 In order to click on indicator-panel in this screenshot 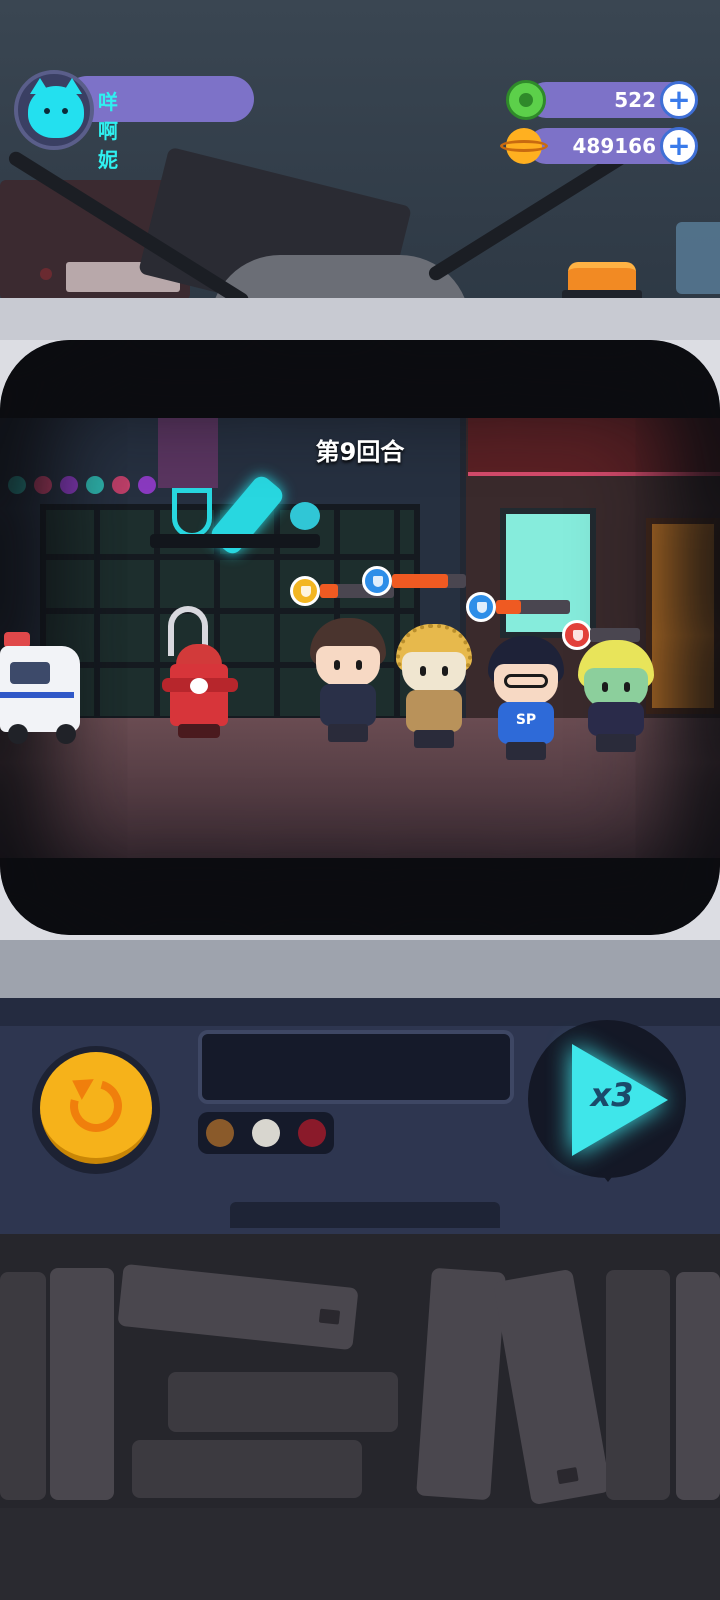, I will do `click(266, 1133)`.